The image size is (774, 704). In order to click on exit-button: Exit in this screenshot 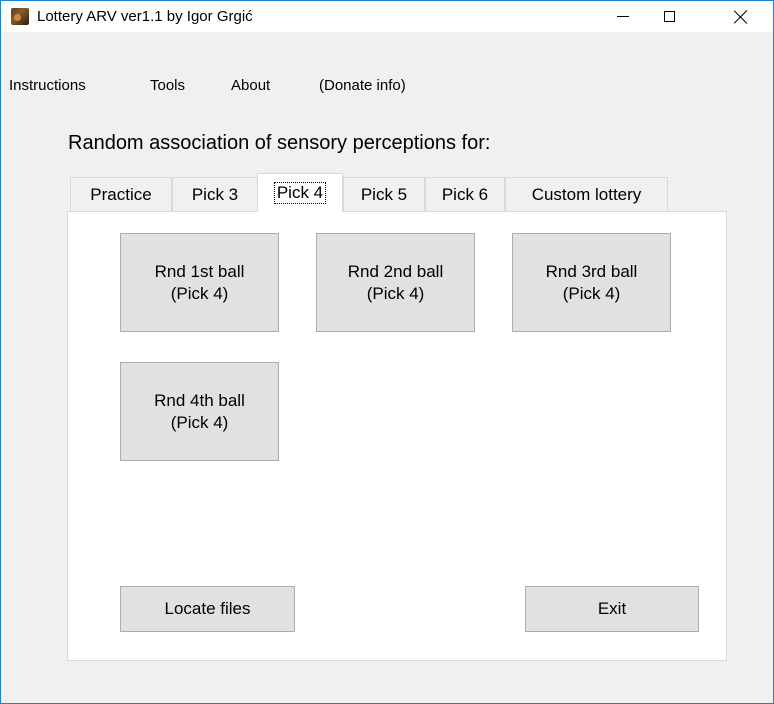, I will do `click(612, 609)`.